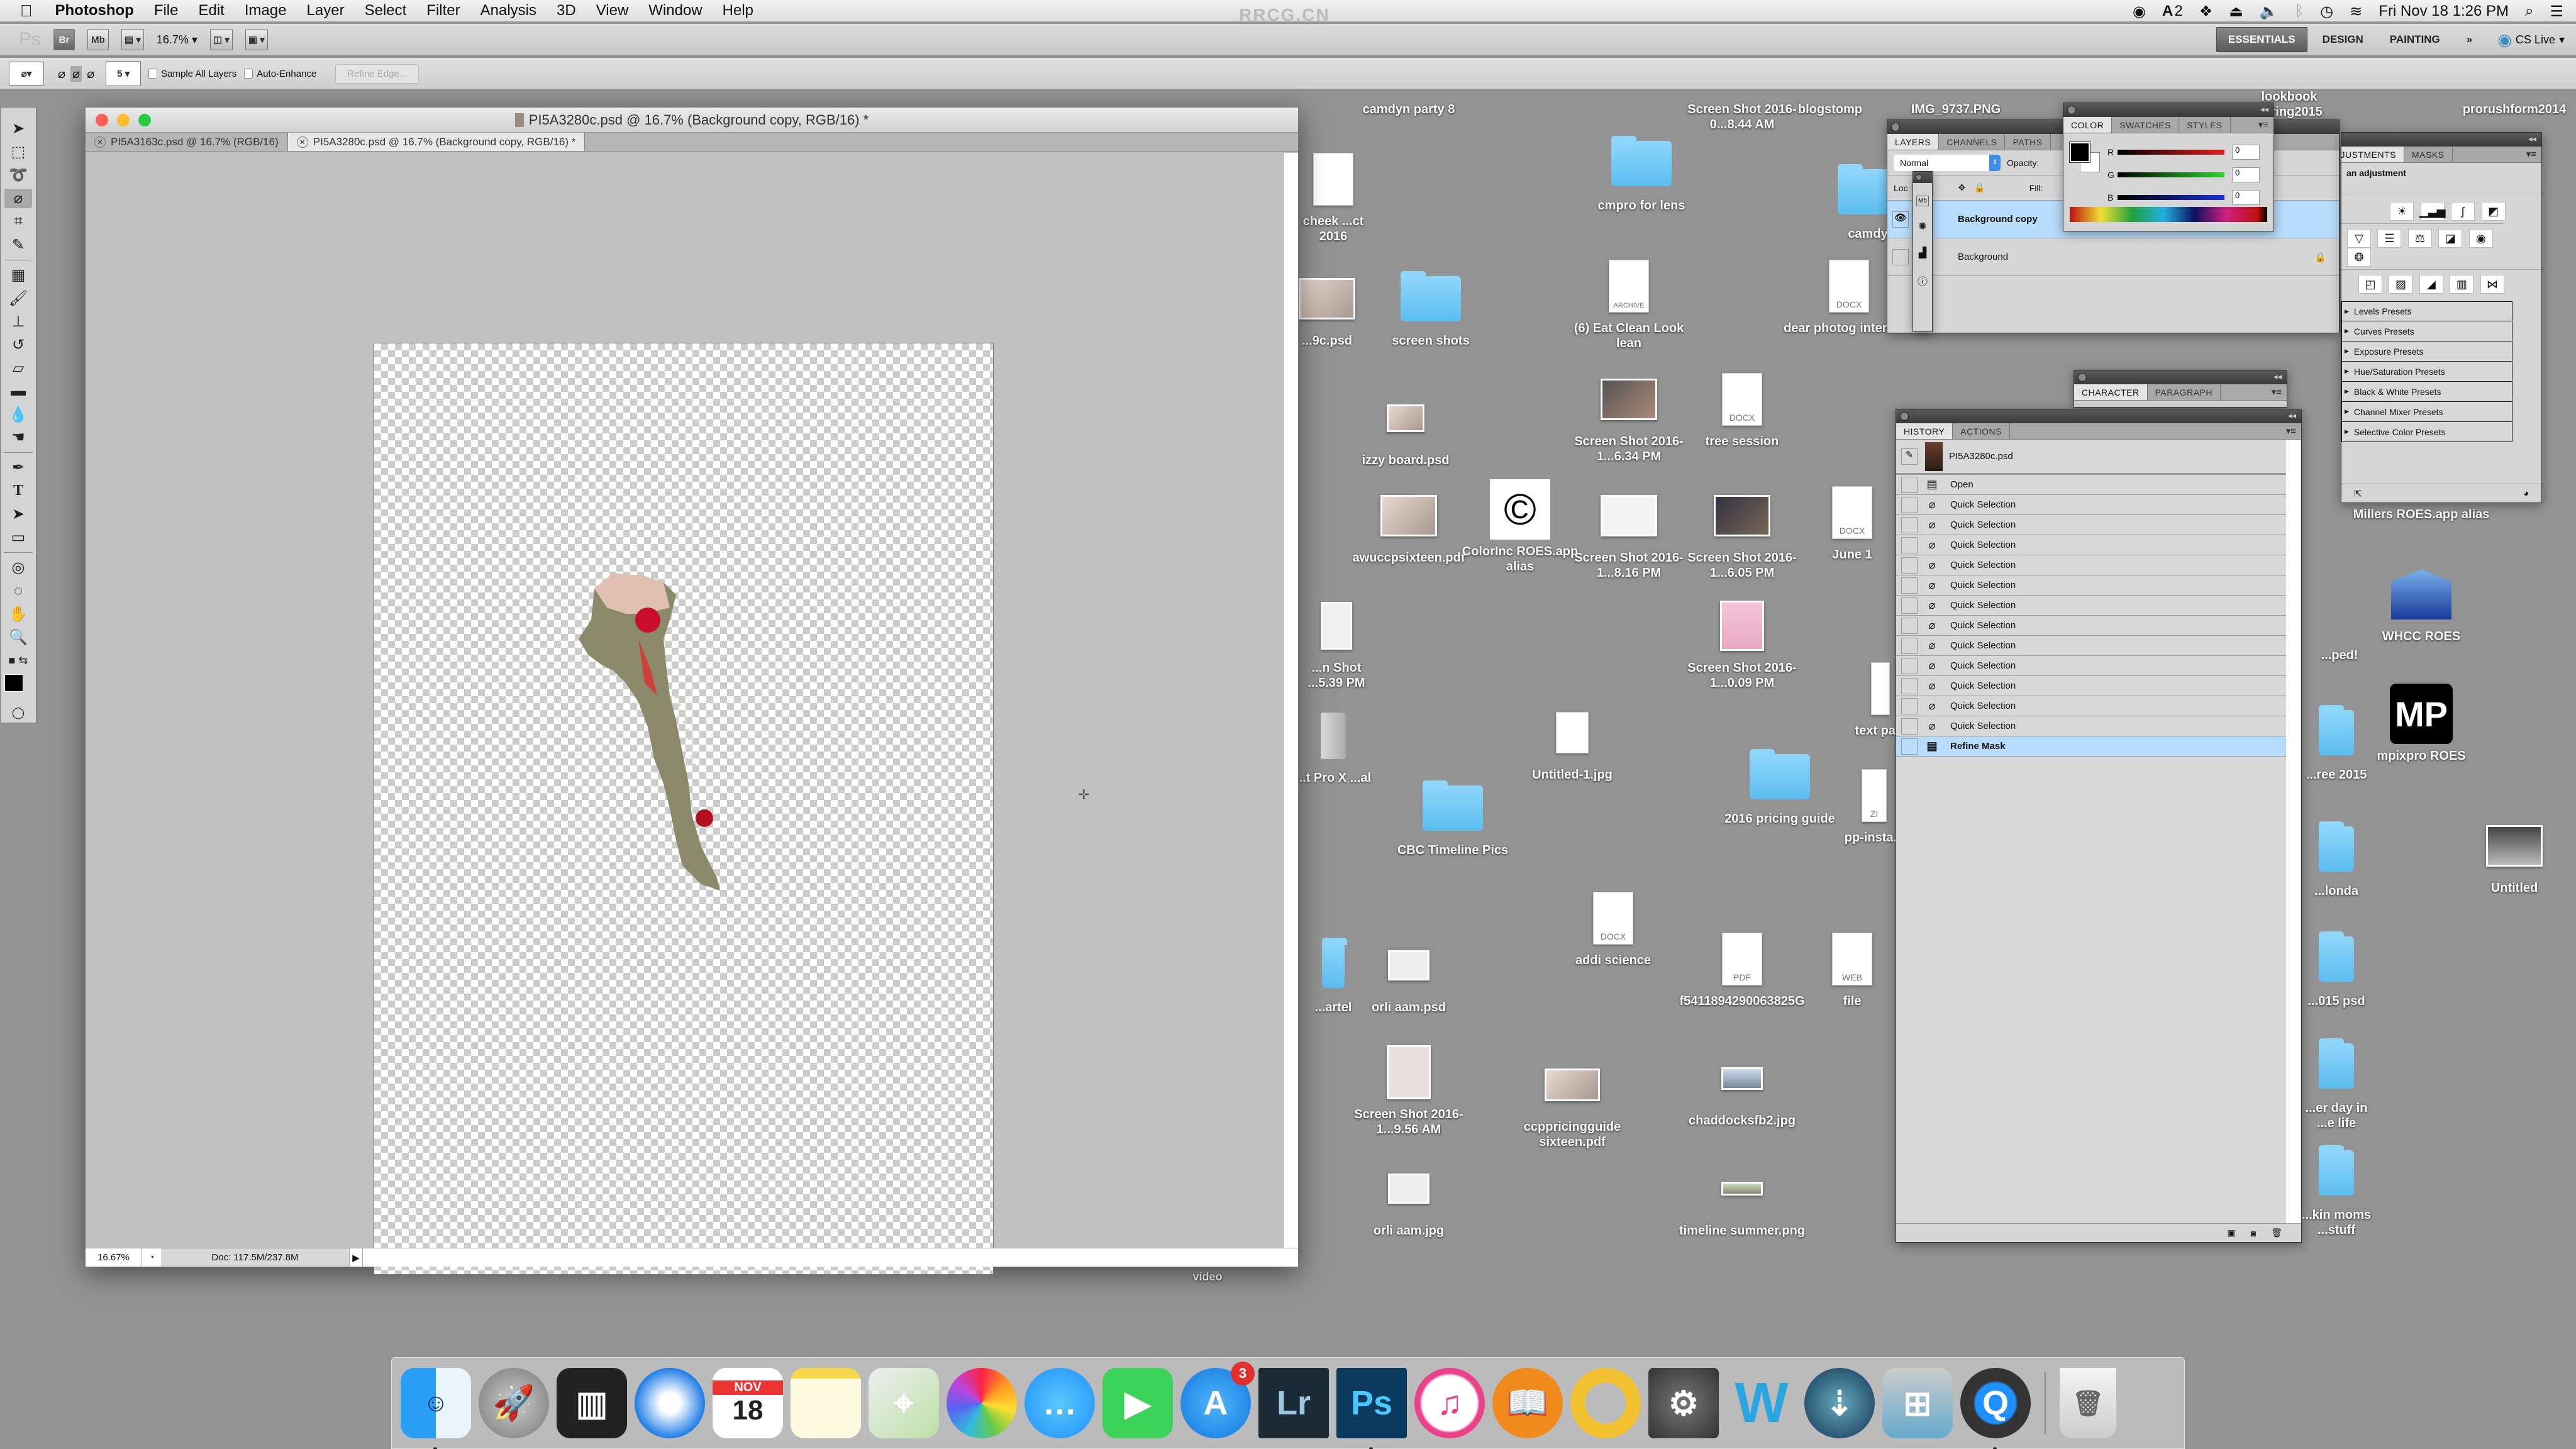 The image size is (2576, 1449). I want to click on status-zoom-field: 16.67%, so click(114, 1257).